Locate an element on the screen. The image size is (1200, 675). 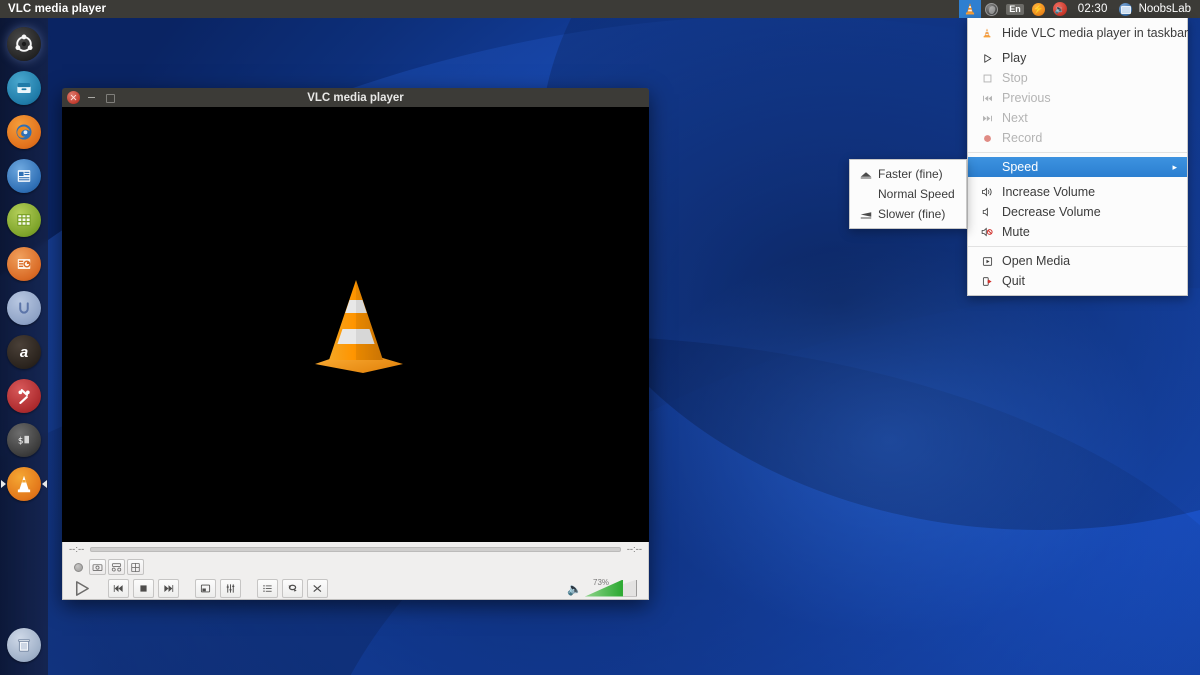
presentation-chart-glyph is located at coordinates (24, 264).